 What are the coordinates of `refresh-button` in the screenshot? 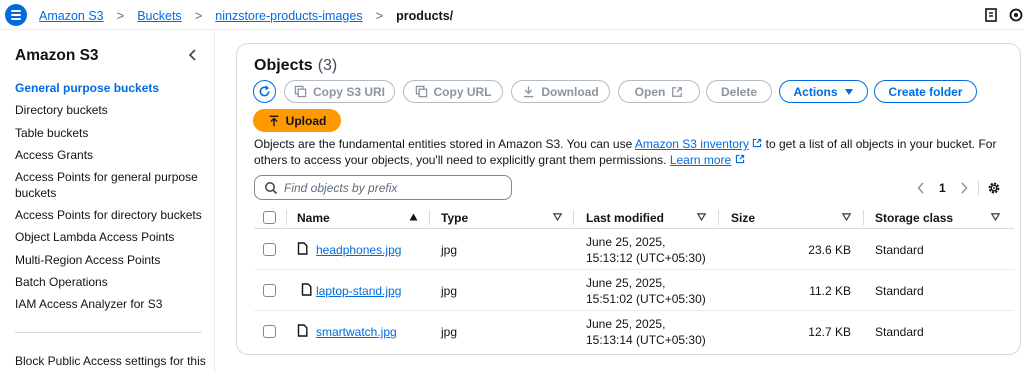 It's located at (264, 91).